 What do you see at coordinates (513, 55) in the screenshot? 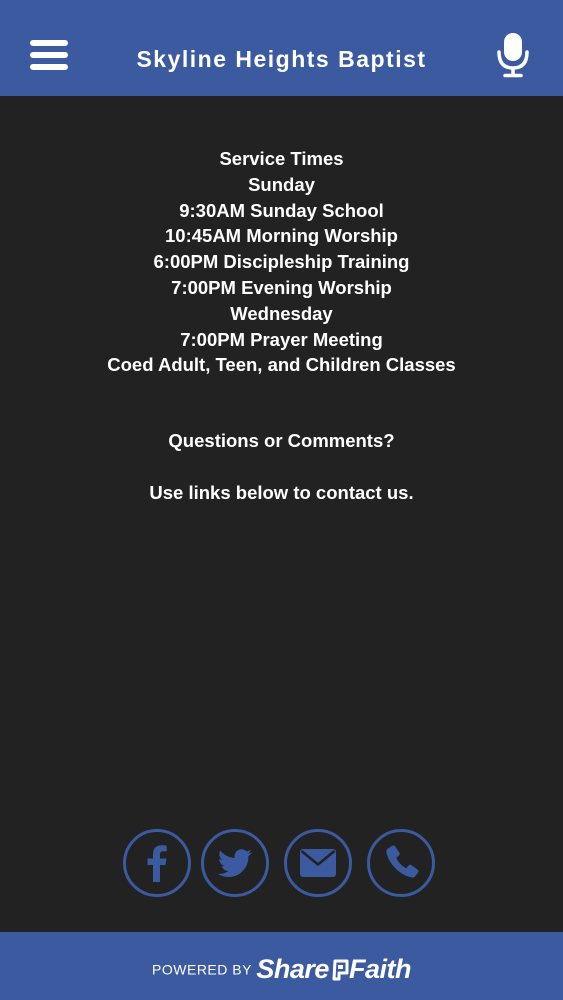
I see `microphone-icon` at bounding box center [513, 55].